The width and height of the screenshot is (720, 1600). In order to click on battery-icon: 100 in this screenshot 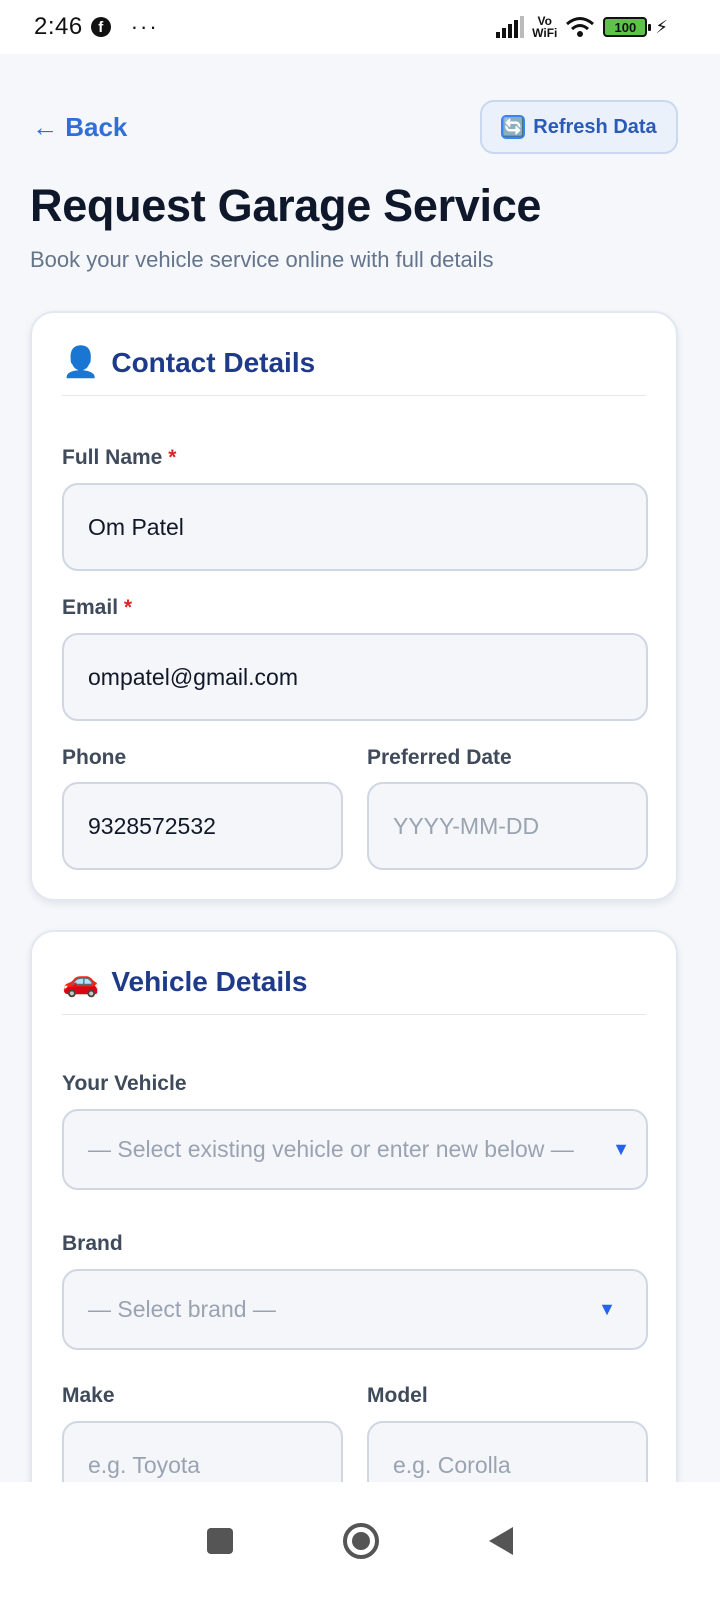, I will do `click(627, 27)`.